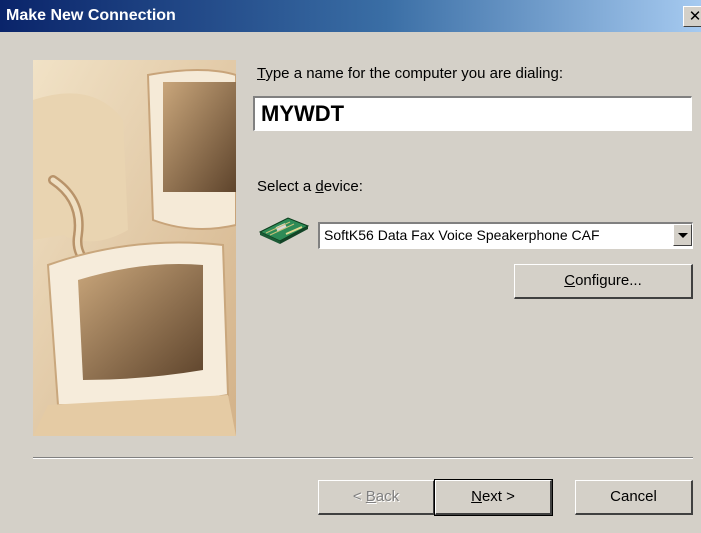 Image resolution: width=701 pixels, height=533 pixels. Describe the element at coordinates (376, 497) in the screenshot. I see `back-button: < Back` at that location.